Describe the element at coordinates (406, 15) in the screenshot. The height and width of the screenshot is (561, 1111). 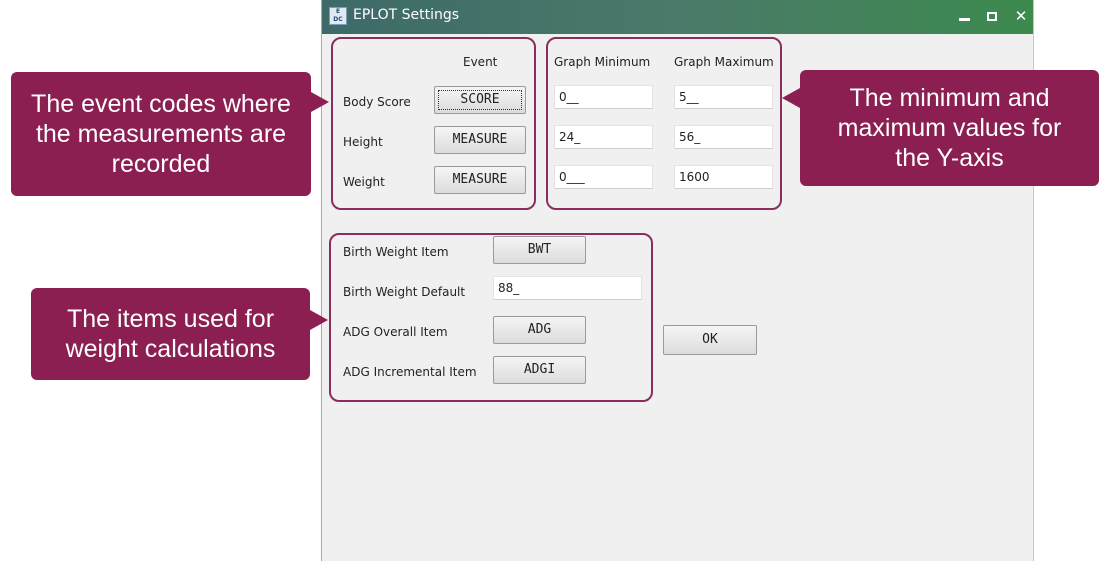
I see `window-title: EPLOT Settings` at that location.